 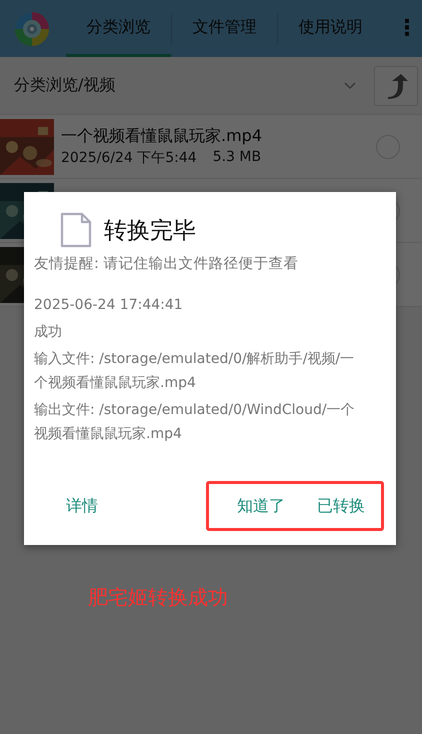 I want to click on hint-text: 友情提醒: 请记住输出文件路径便于查看, so click(x=167, y=264).